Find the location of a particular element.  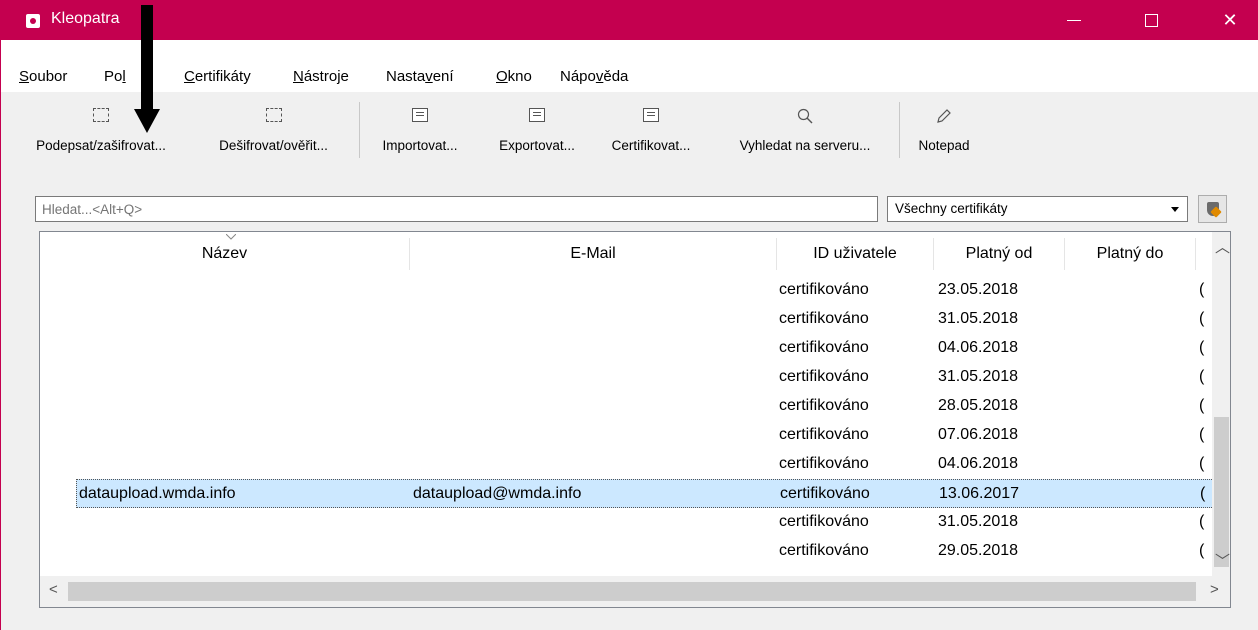

cell-valid-from: 07.06.2018 is located at coordinates (978, 434).